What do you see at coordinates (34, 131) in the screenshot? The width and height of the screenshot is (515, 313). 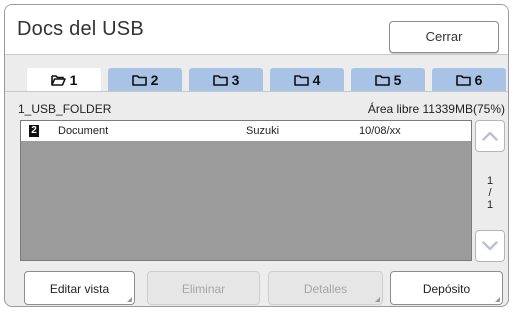 I see `copies-badge: 2` at bounding box center [34, 131].